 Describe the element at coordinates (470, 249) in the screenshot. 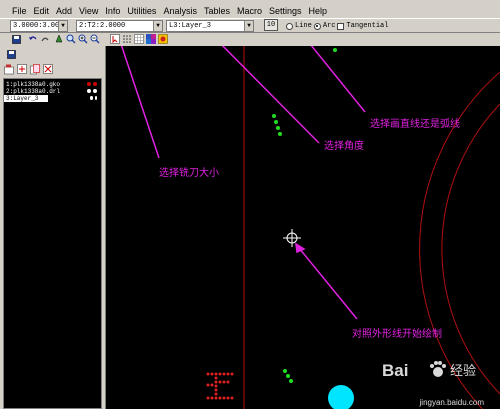

I see `outline-arc-inner` at that location.